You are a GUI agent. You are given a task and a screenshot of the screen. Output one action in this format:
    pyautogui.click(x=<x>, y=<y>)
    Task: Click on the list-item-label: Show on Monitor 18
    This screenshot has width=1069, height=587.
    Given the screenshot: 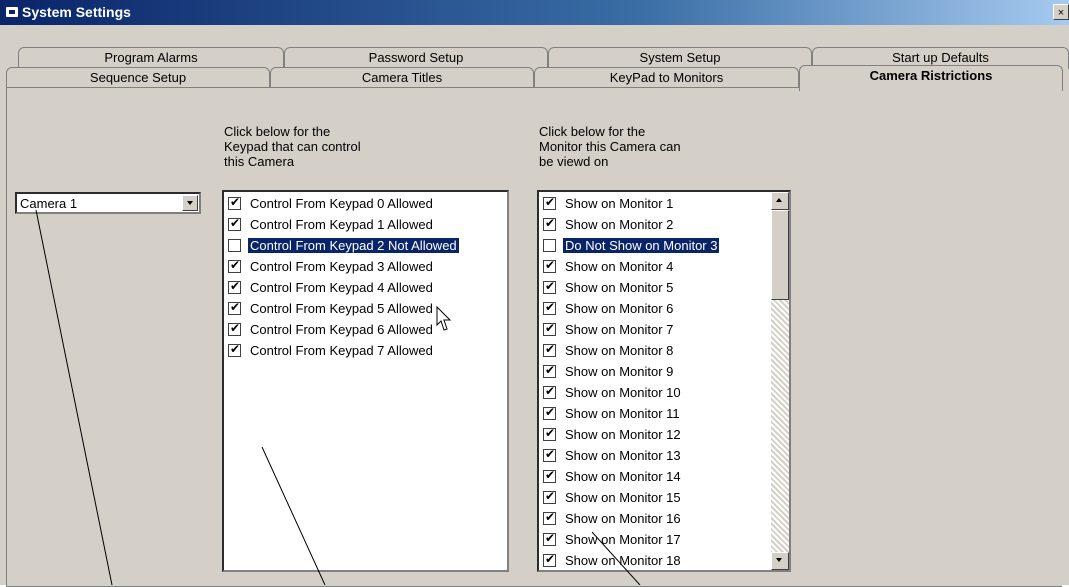 What is the action you would take?
    pyautogui.click(x=623, y=560)
    